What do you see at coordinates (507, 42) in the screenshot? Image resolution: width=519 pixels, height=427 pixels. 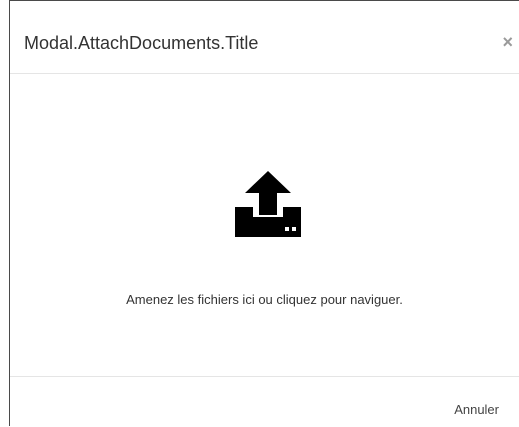 I see `close-button: ×` at bounding box center [507, 42].